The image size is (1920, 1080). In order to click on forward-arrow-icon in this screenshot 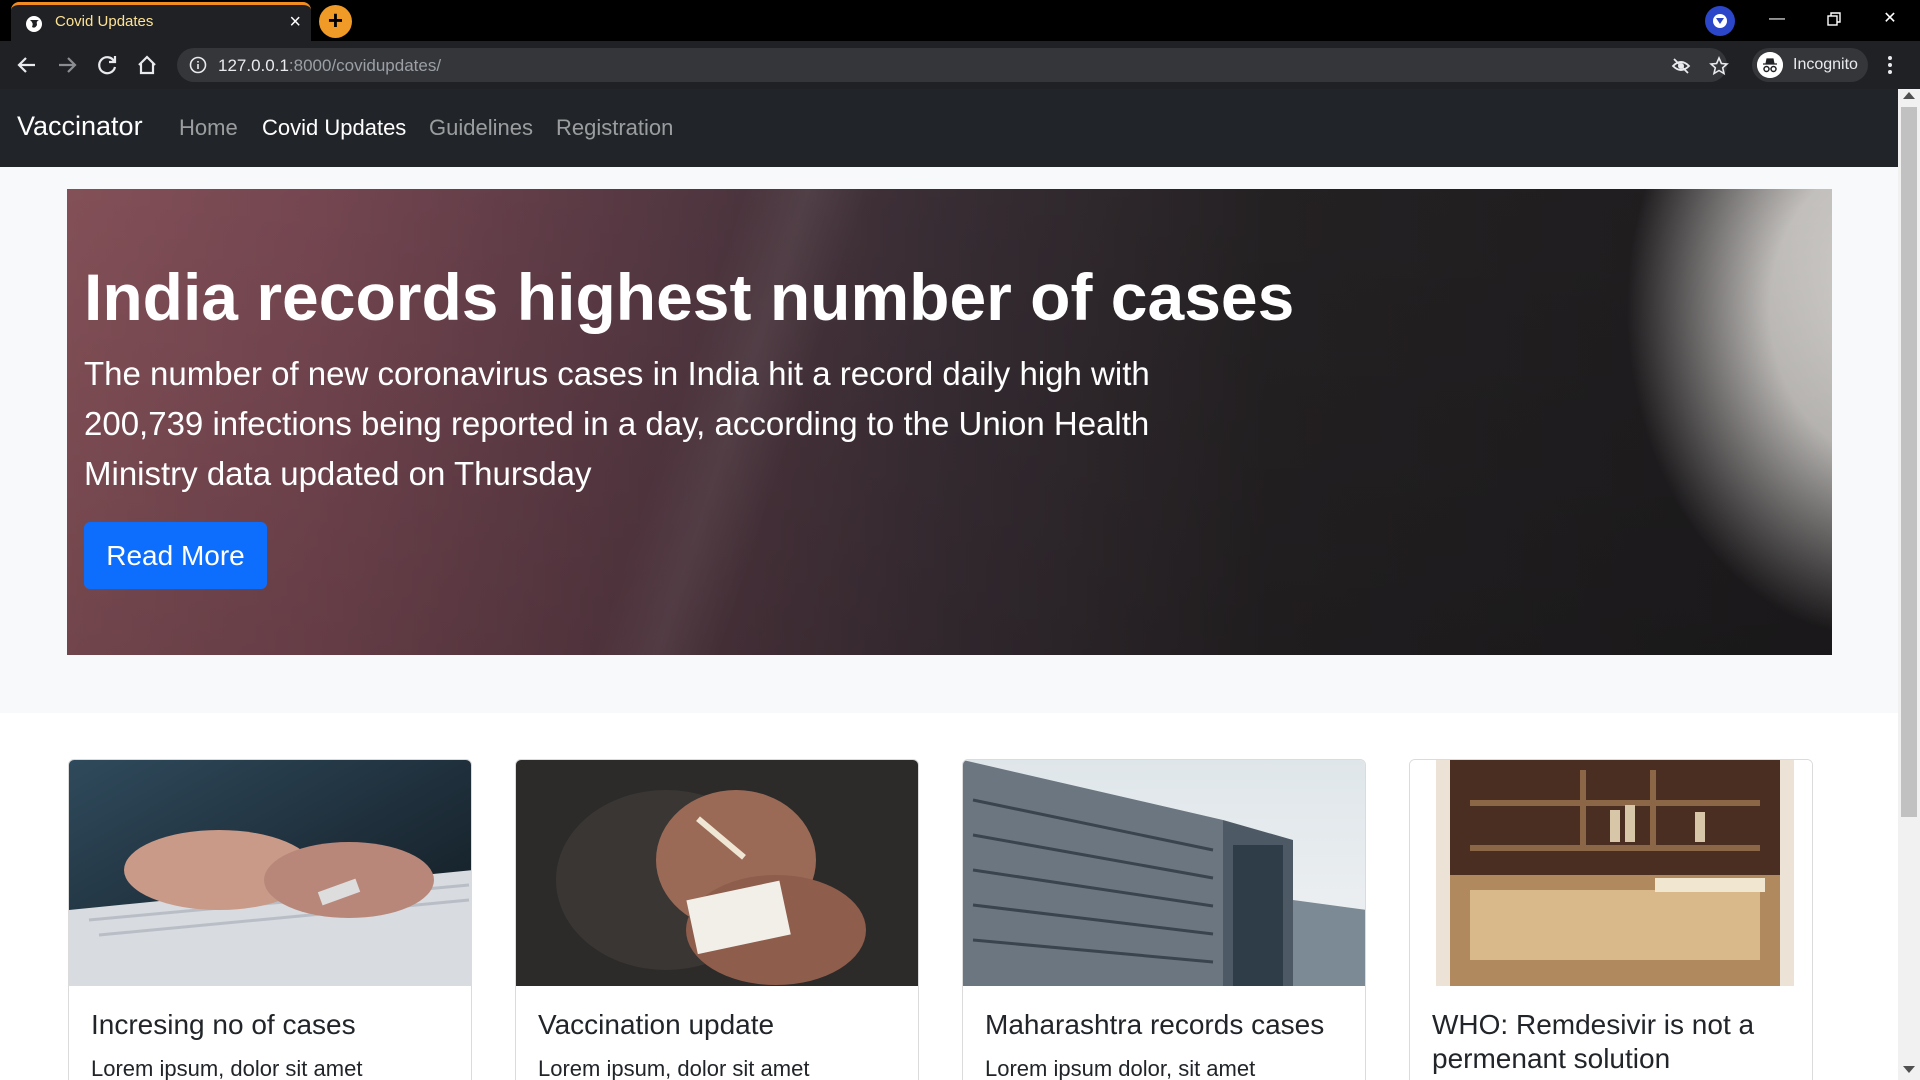, I will do `click(67, 65)`.